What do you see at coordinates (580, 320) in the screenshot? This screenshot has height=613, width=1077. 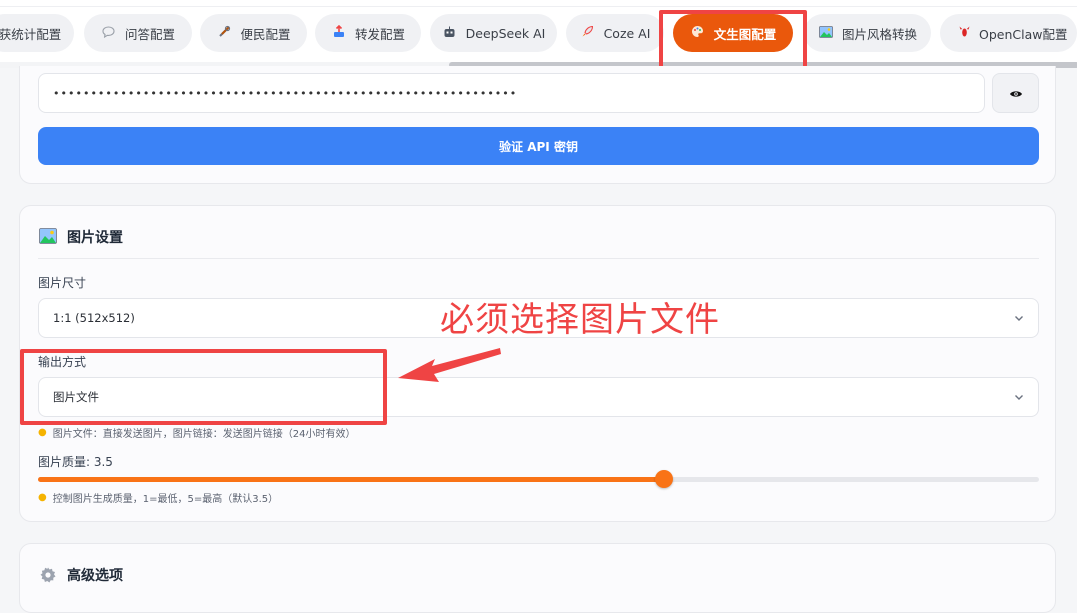 I see `annotation-text: 必须选择图片文件` at bounding box center [580, 320].